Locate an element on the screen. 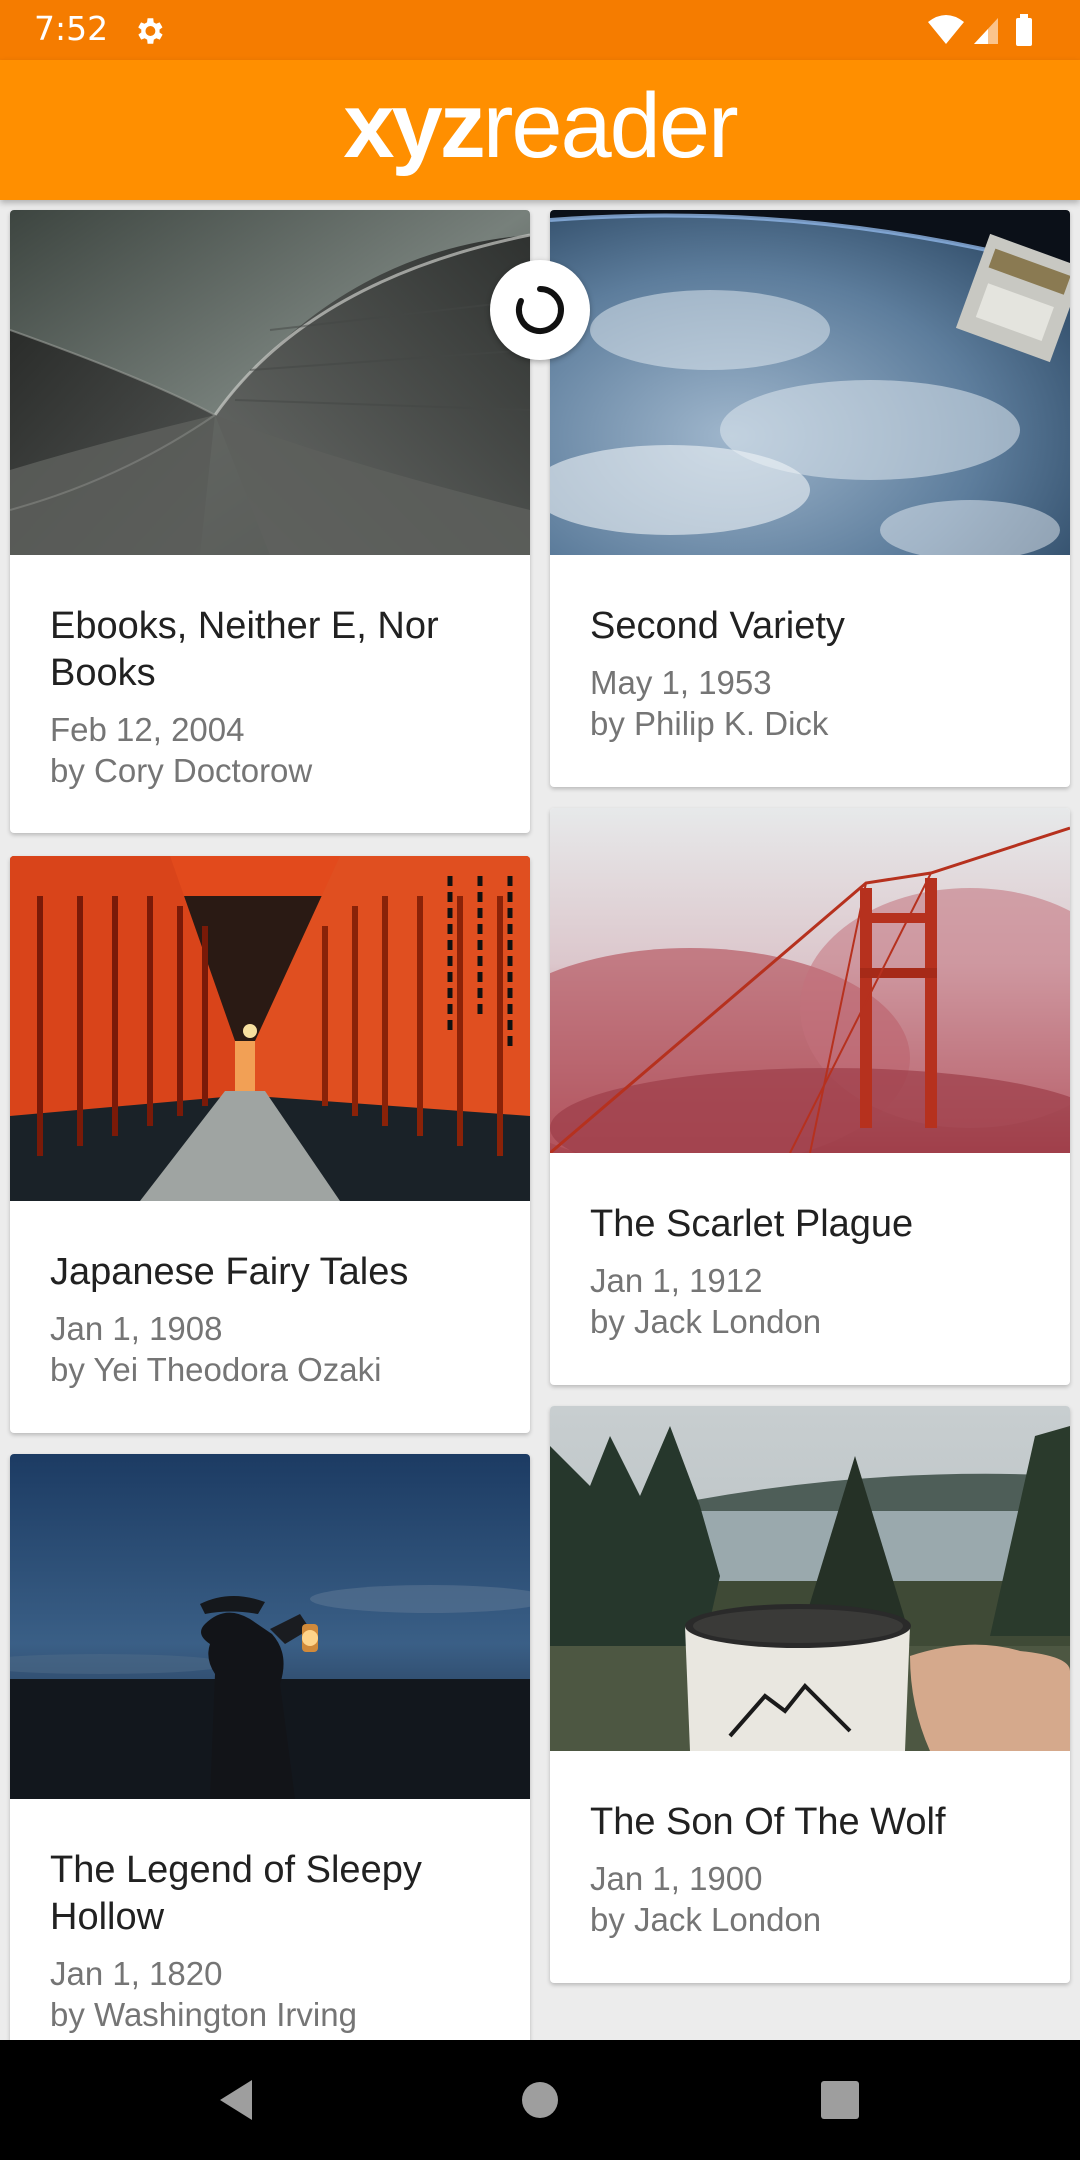  article-title: The Son Of The Wolf is located at coordinates (768, 1822).